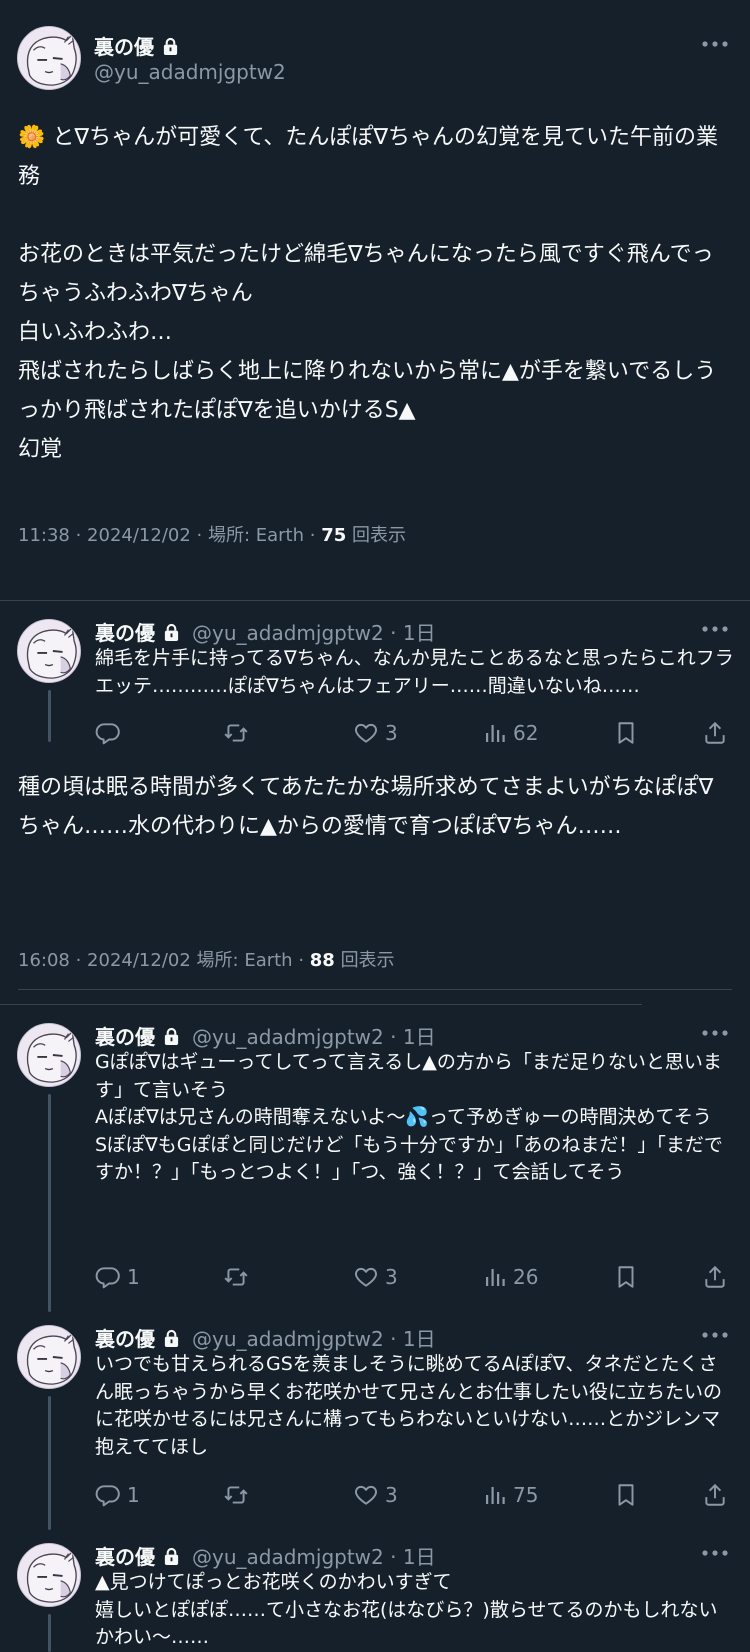 The height and width of the screenshot is (1652, 750). I want to click on post-time: 11:38, so click(44, 535).